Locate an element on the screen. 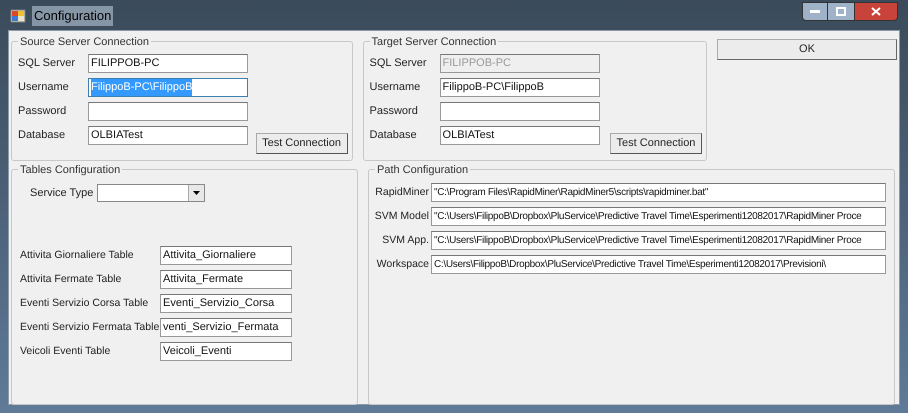  field-label: Attivita Giornaliere Table is located at coordinates (77, 255).